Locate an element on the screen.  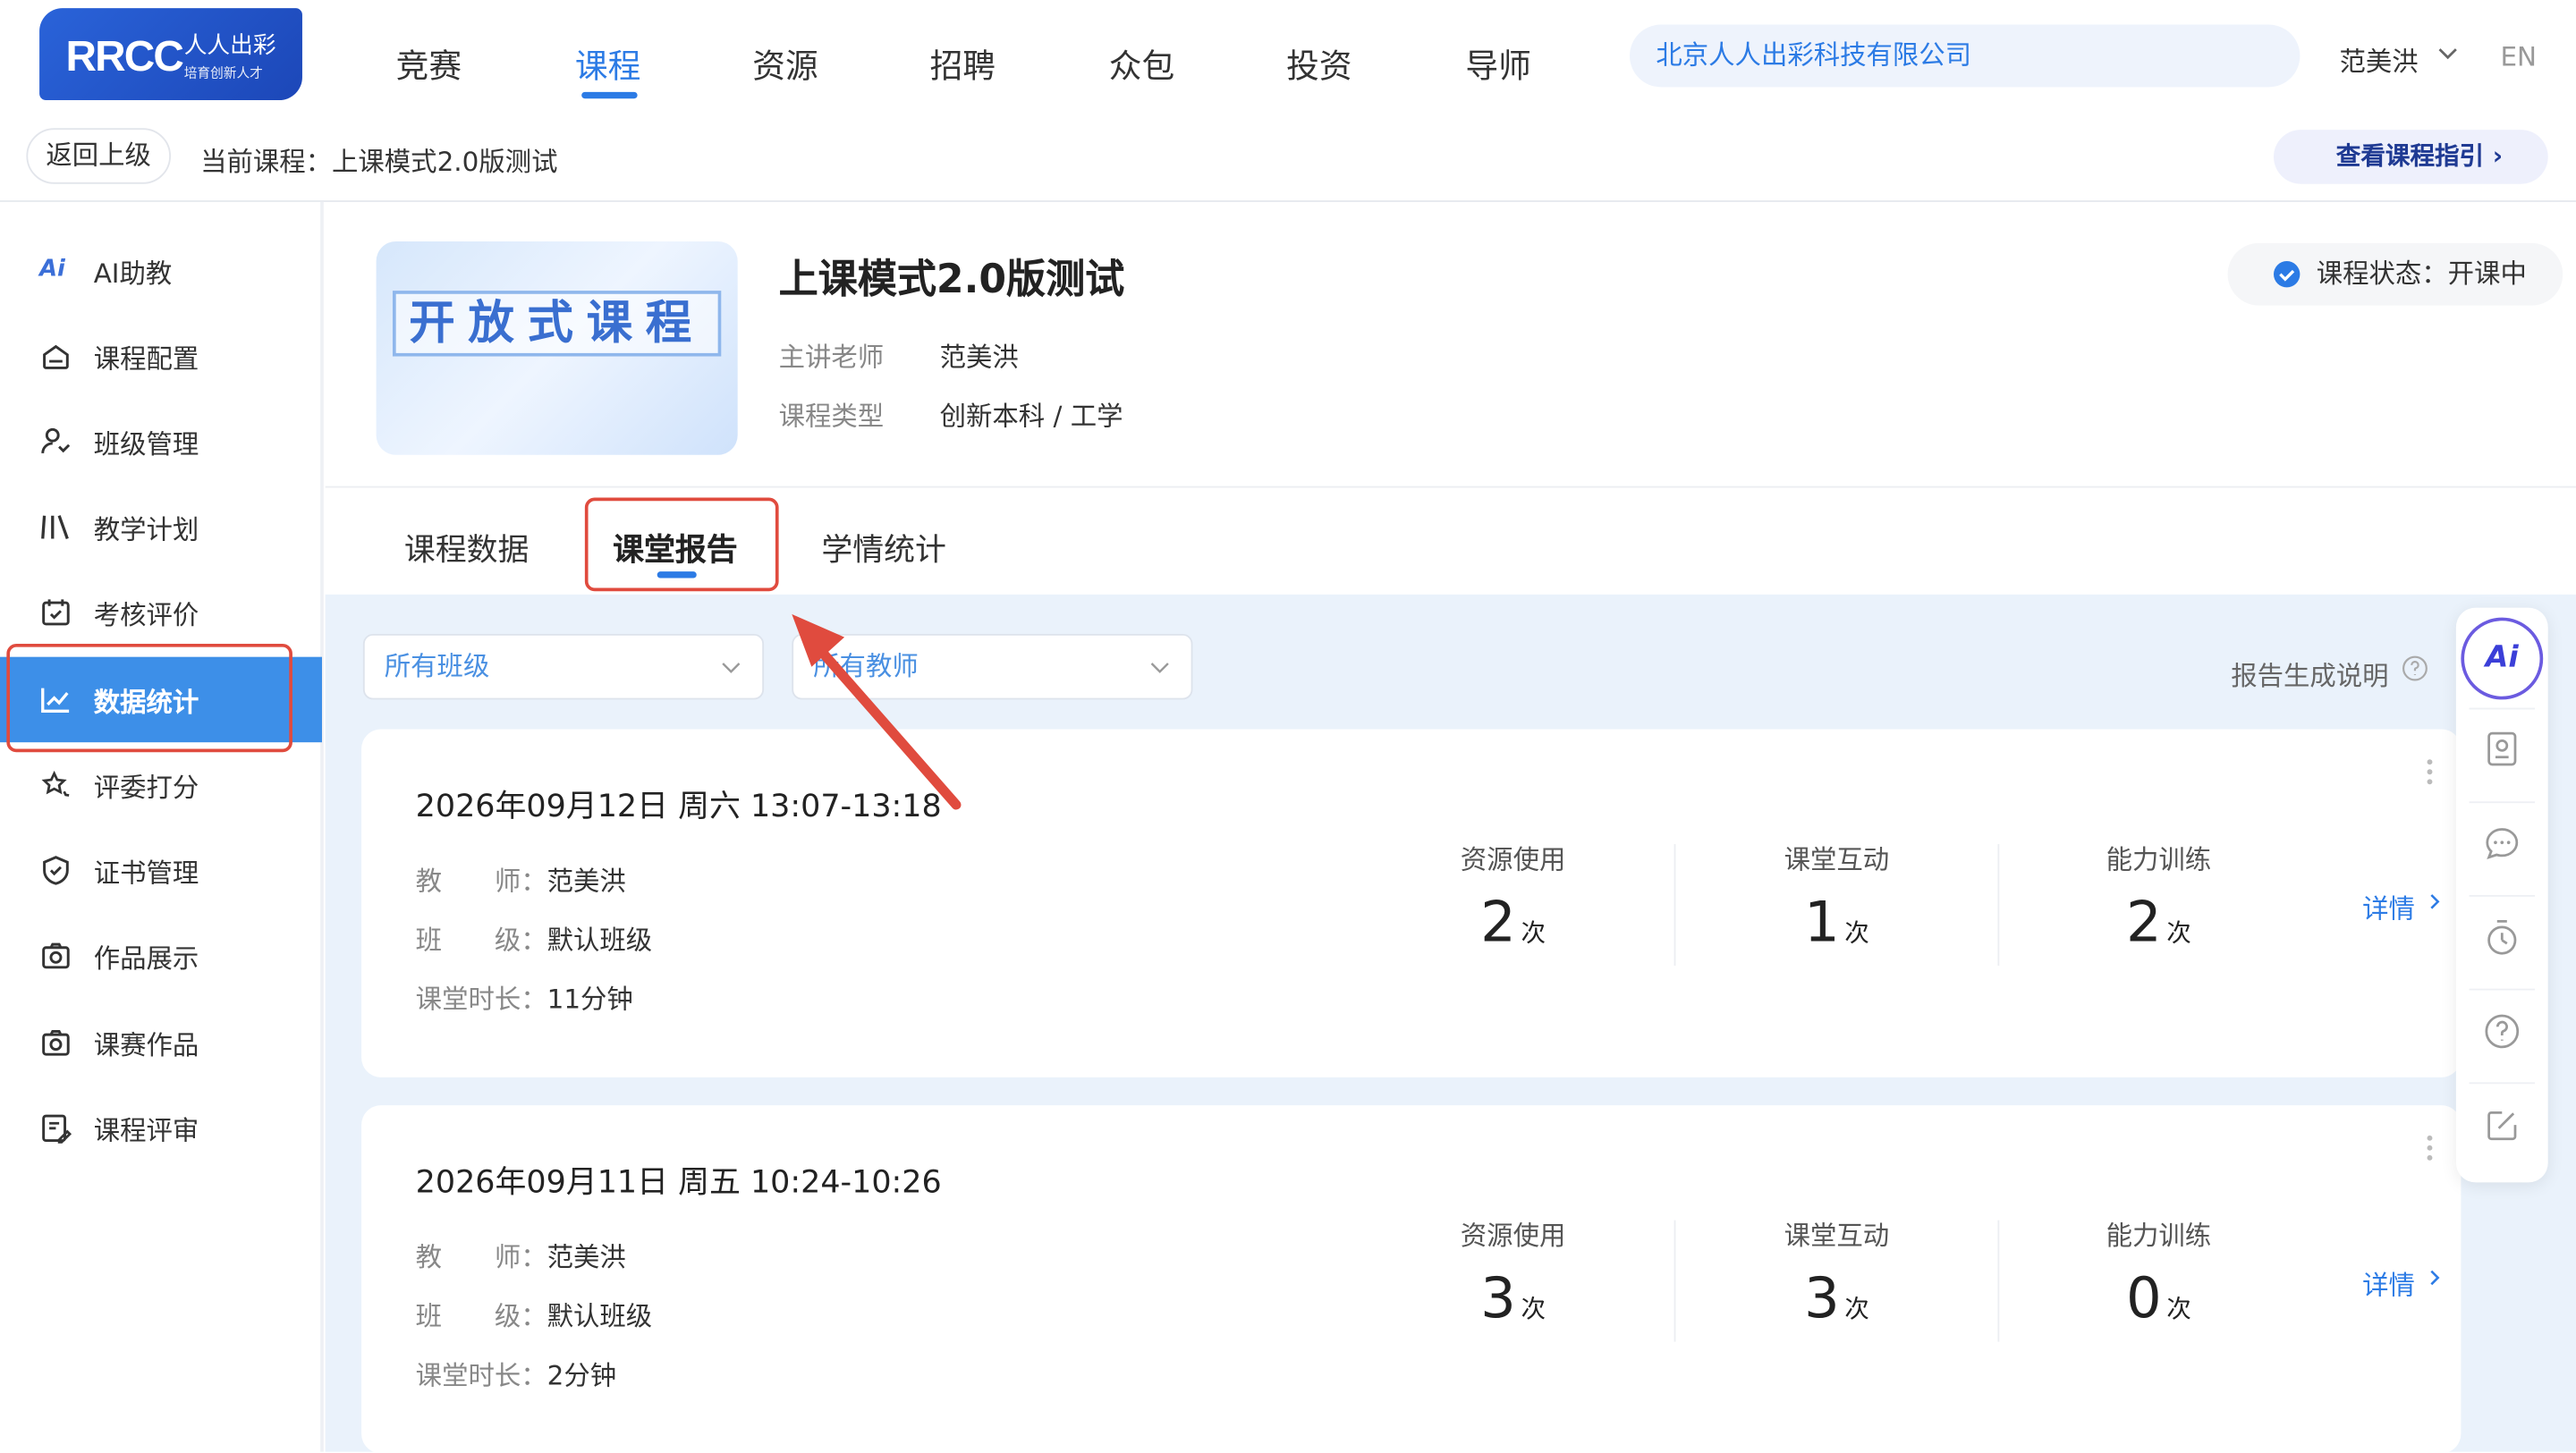
tab-course-data: 课程数据 is located at coordinates (467, 548).